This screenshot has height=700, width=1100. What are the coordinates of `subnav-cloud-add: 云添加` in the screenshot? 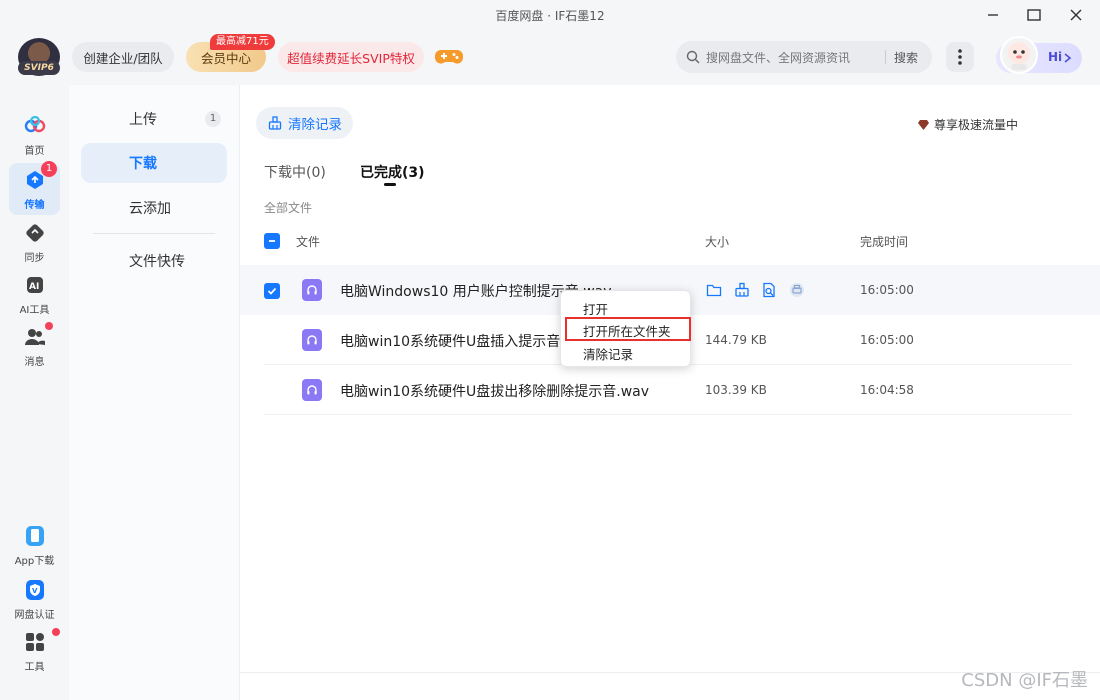 It's located at (154, 208).